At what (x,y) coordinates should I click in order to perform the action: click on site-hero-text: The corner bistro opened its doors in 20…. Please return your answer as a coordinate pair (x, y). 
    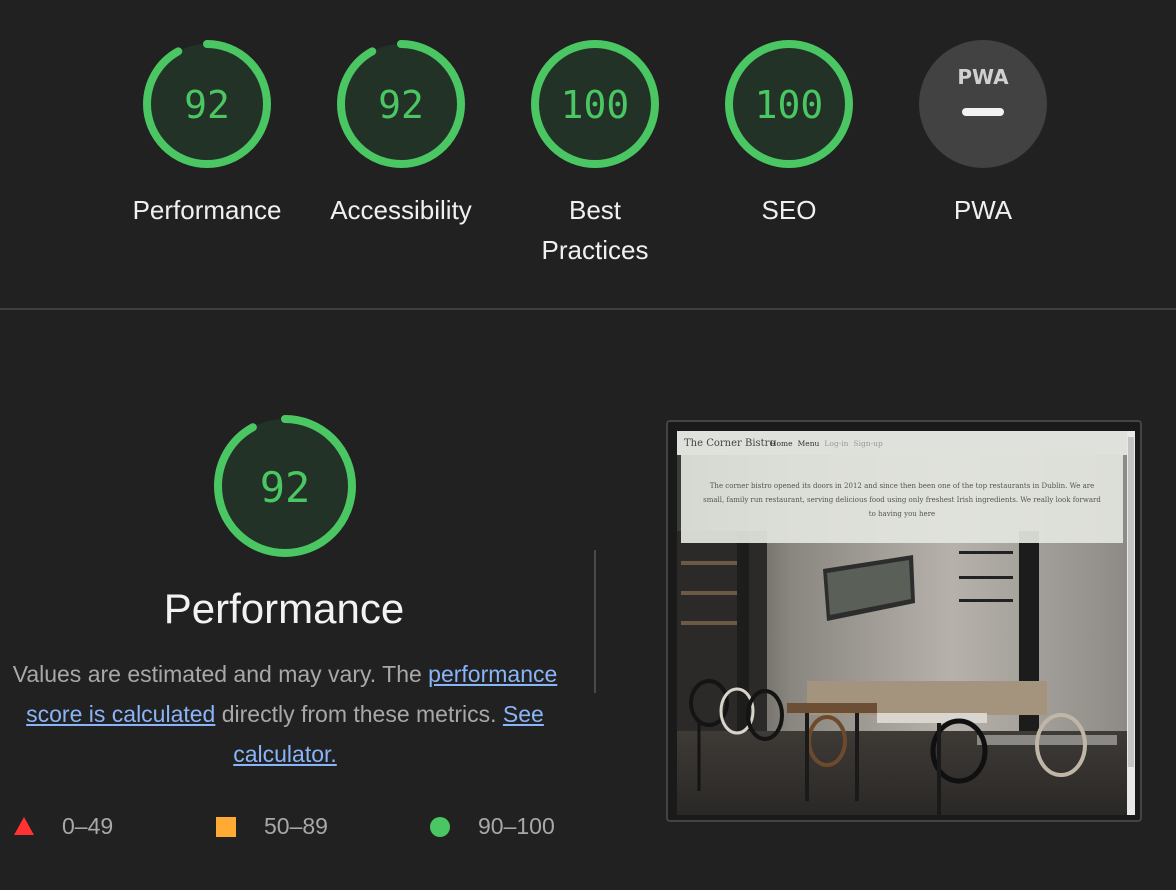
    Looking at the image, I should click on (902, 499).